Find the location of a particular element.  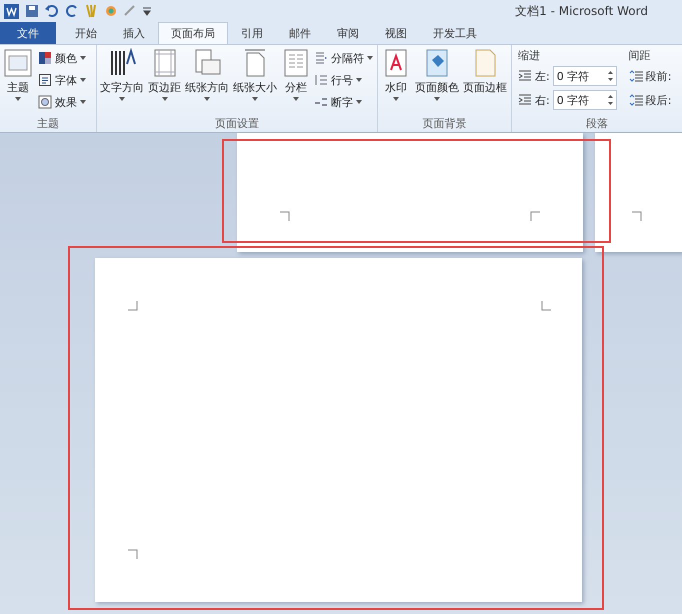

indent-heading: 缩进 is located at coordinates (529, 55).